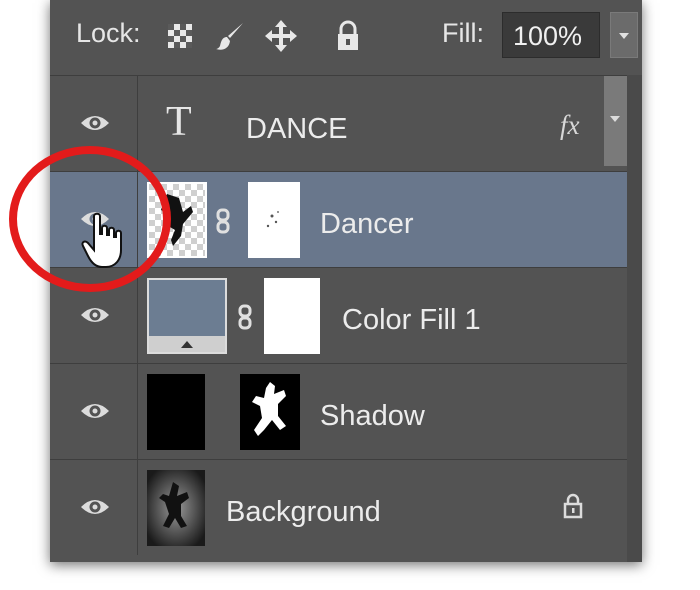 This screenshot has width=700, height=590. What do you see at coordinates (231, 36) in the screenshot?
I see `lock-image-pixels-icon` at bounding box center [231, 36].